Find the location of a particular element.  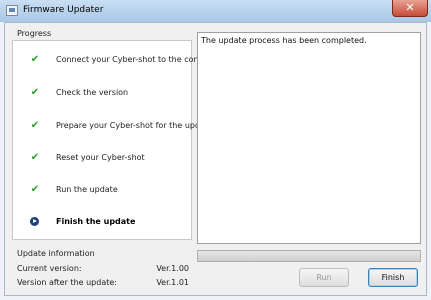

step-label: Check the version is located at coordinates (92, 92).